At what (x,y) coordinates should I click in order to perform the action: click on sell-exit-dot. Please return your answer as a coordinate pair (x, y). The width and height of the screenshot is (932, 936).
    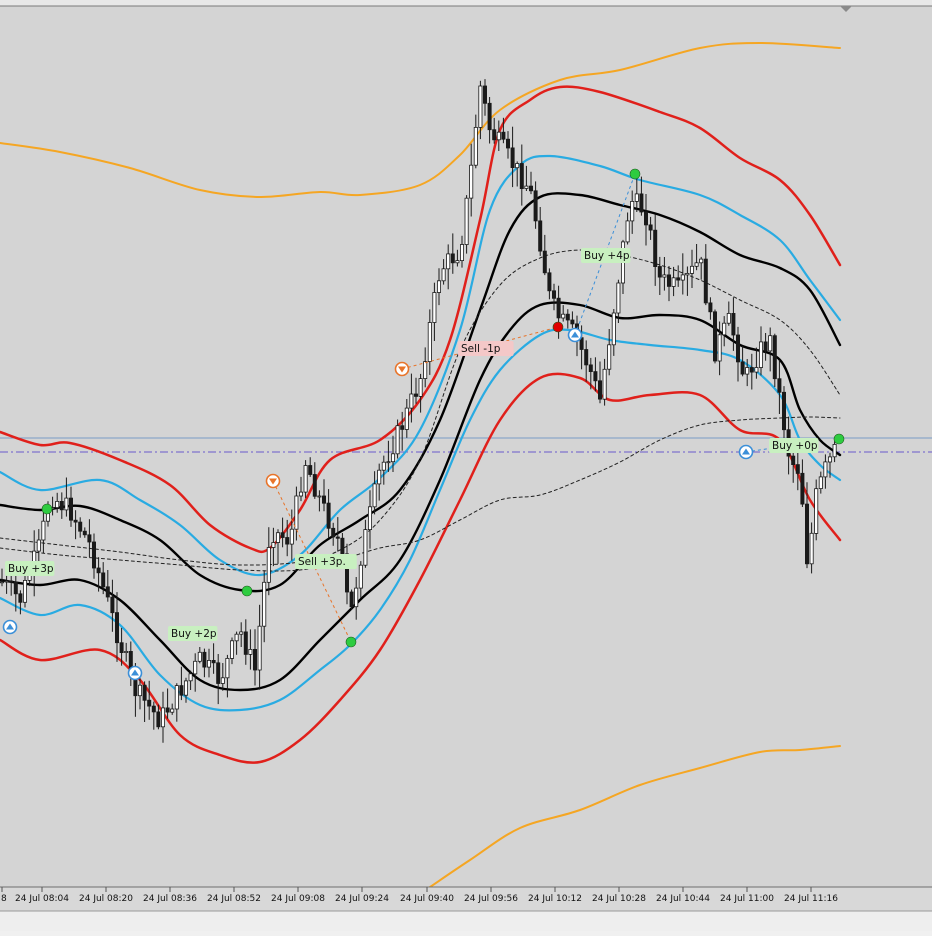
    Looking at the image, I should click on (558, 327).